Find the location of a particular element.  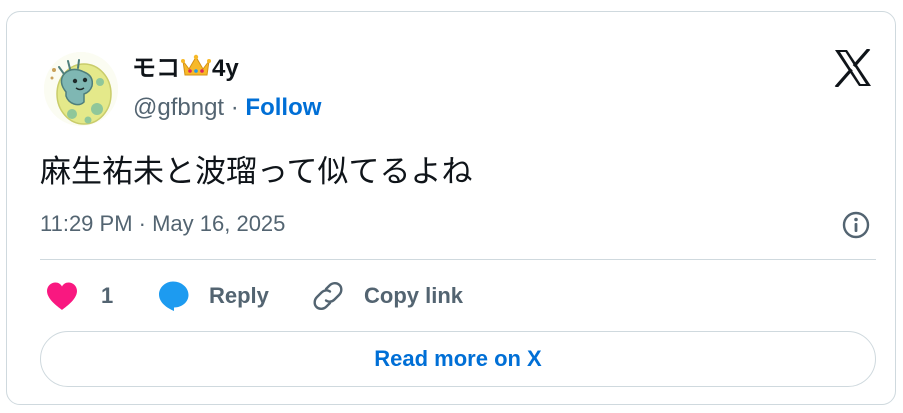

like-count: 1 is located at coordinates (107, 295).